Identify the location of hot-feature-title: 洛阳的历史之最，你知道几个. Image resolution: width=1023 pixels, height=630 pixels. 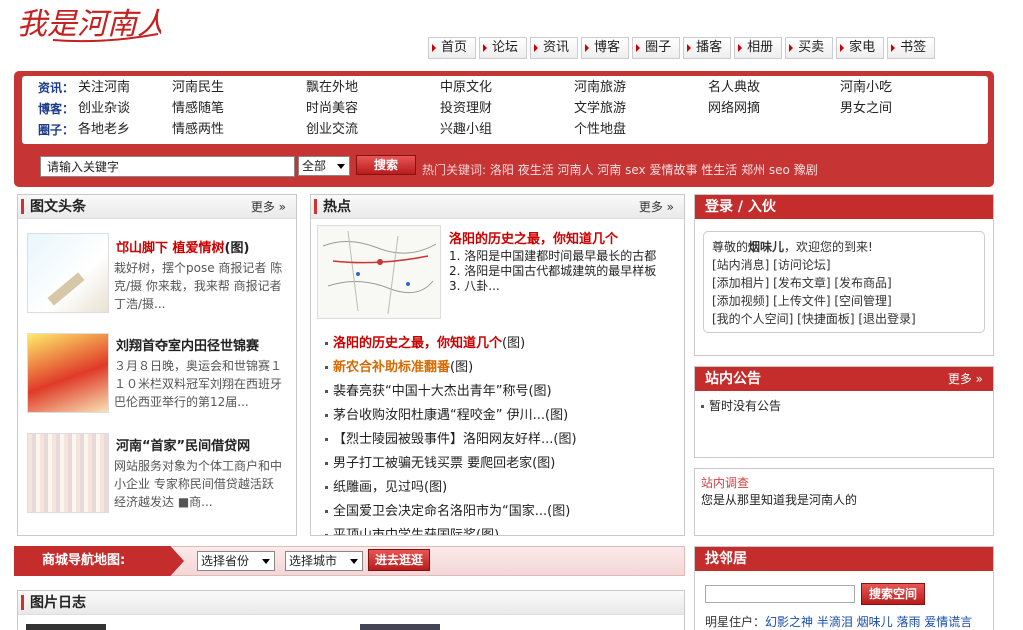
(533, 237).